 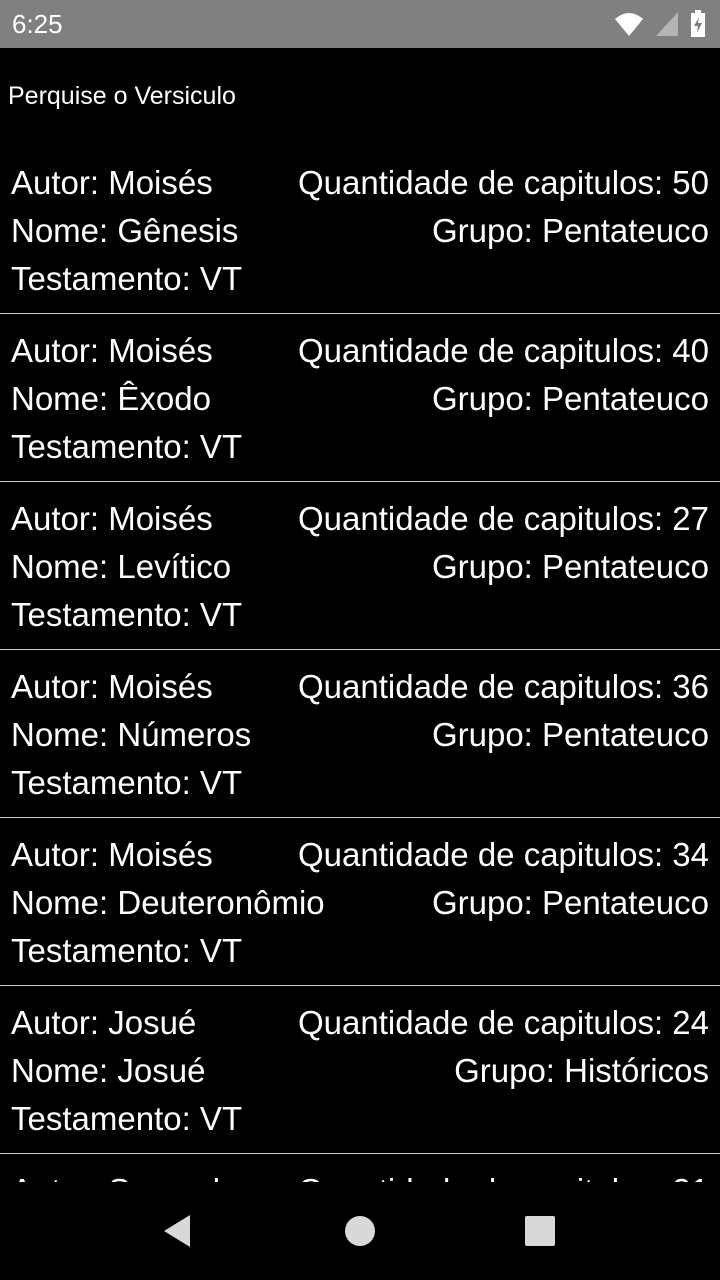 I want to click on book-author: Autor: Josué, so click(x=104, y=1022).